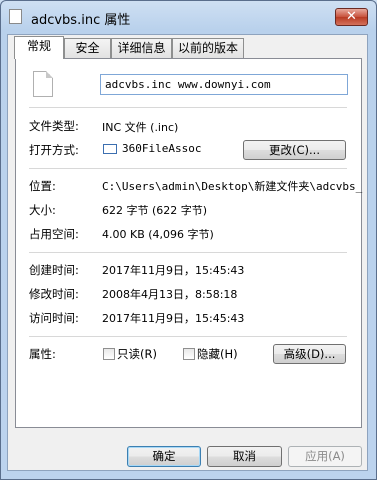 The width and height of the screenshot is (377, 480). What do you see at coordinates (54, 270) in the screenshot?
I see `created-label: 创建时间:` at bounding box center [54, 270].